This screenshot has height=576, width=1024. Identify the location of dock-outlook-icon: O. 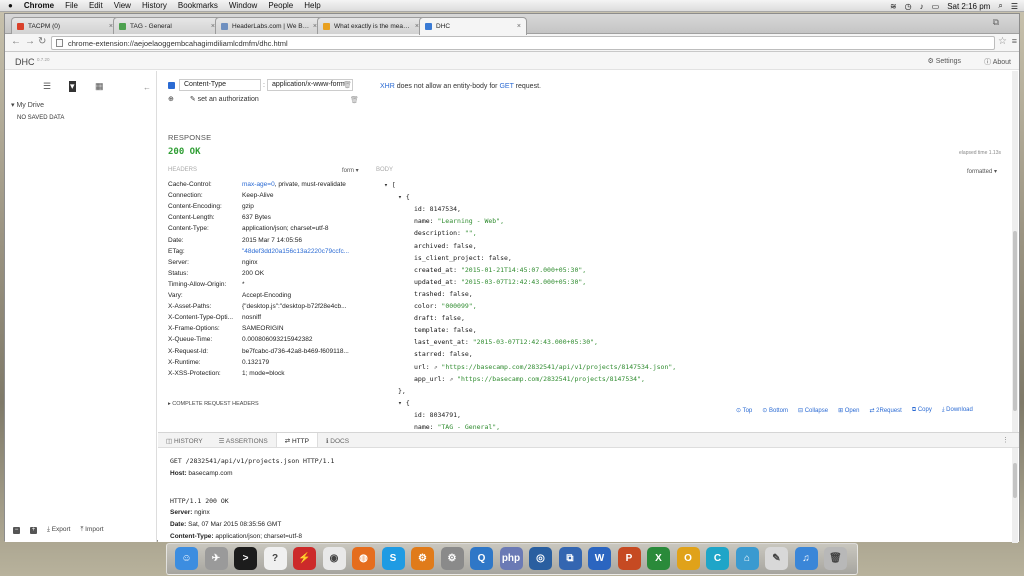
(688, 558).